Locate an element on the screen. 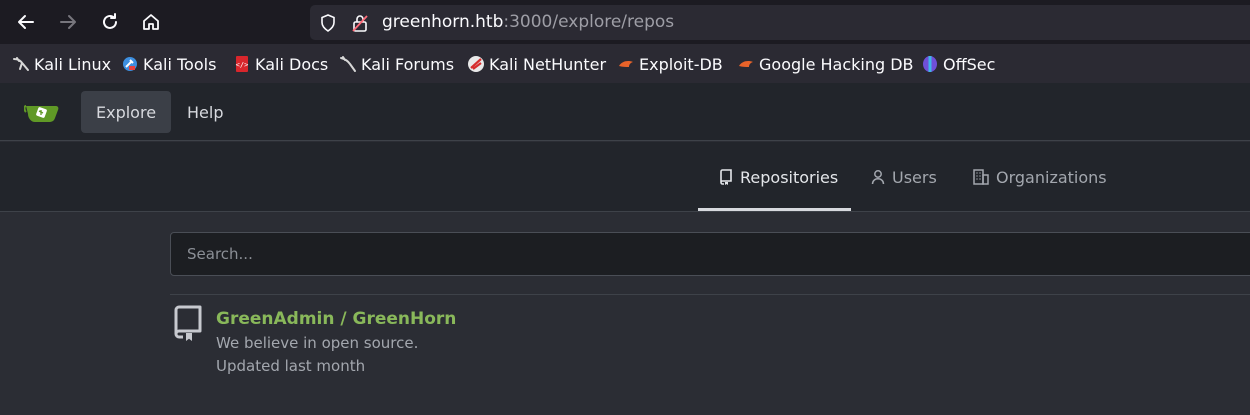  bookmark-google-hacking-db: Google Hacking DB is located at coordinates (825, 64).